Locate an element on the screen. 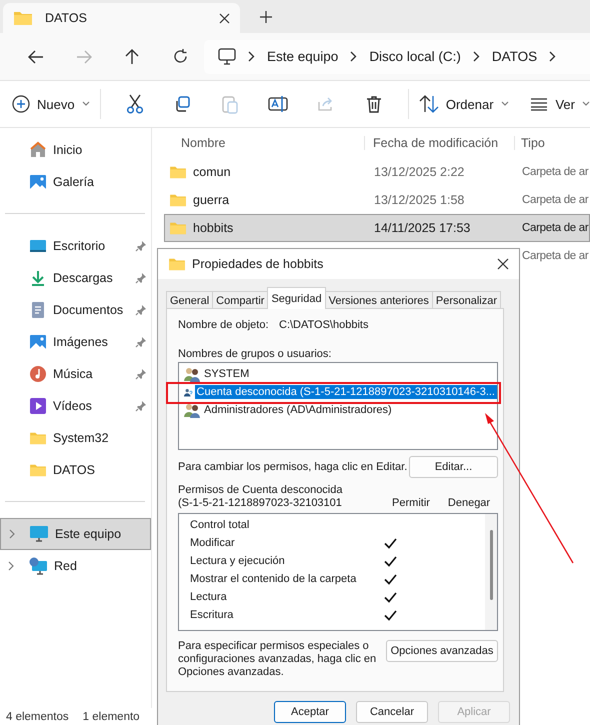 The image size is (590, 725). status-text: 1 elemento is located at coordinates (111, 716).